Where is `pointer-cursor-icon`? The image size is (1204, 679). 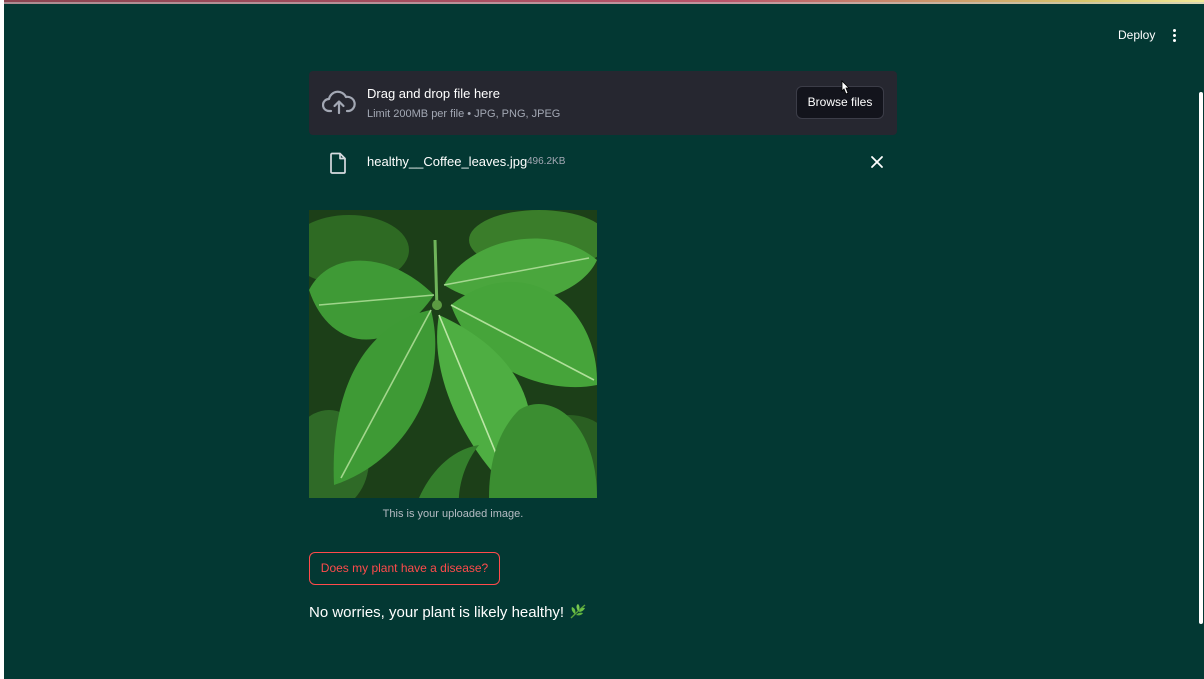
pointer-cursor-icon is located at coordinates (845, 87).